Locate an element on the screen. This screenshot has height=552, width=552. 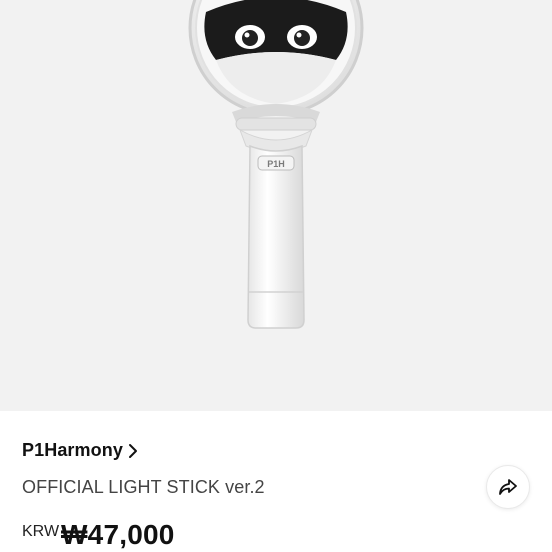
handle-logo: P1H is located at coordinates (276, 164).